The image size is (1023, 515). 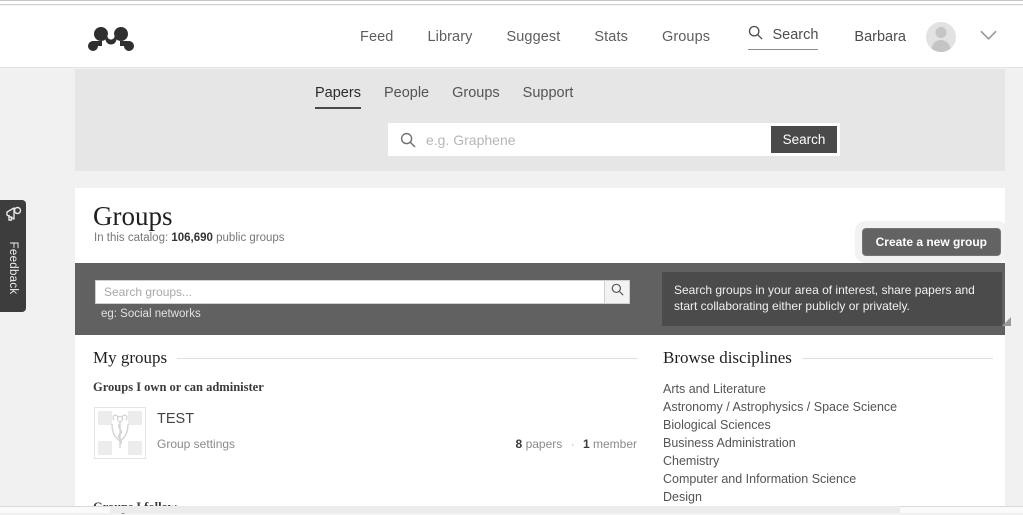 What do you see at coordinates (544, 444) in the screenshot?
I see `papers-label: papers` at bounding box center [544, 444].